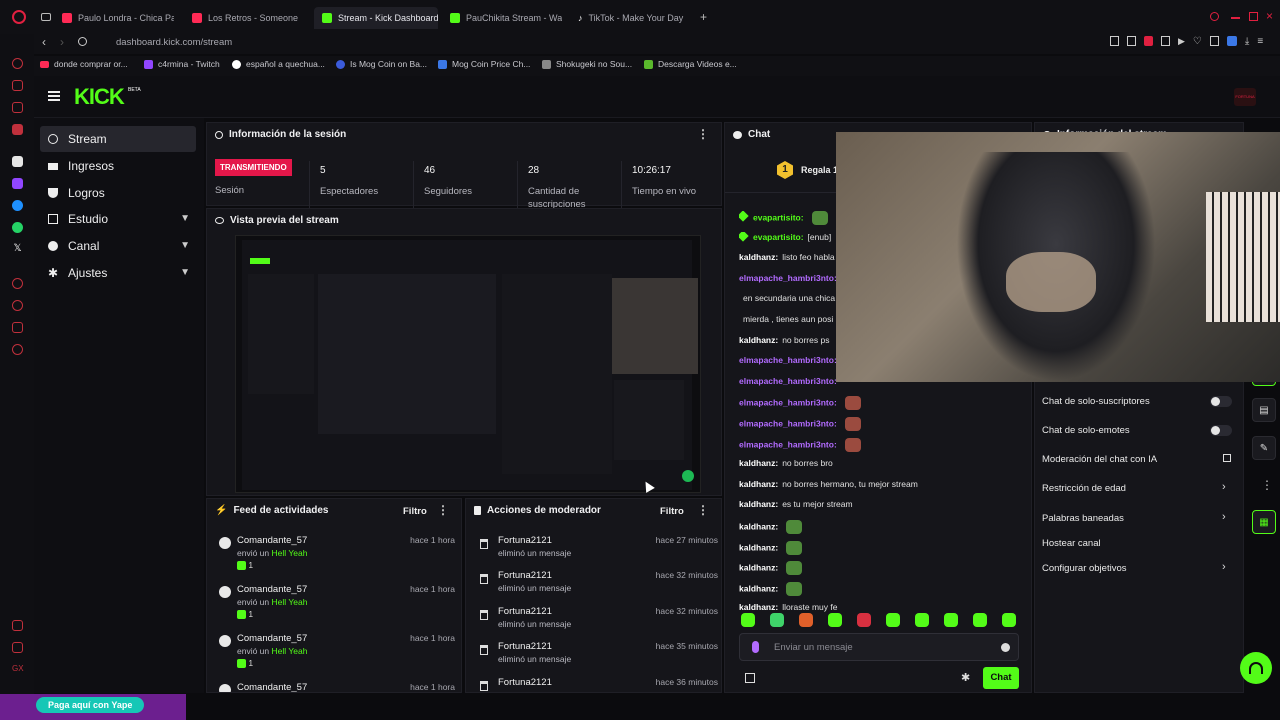  I want to click on microphone-icon, so click(755, 647).